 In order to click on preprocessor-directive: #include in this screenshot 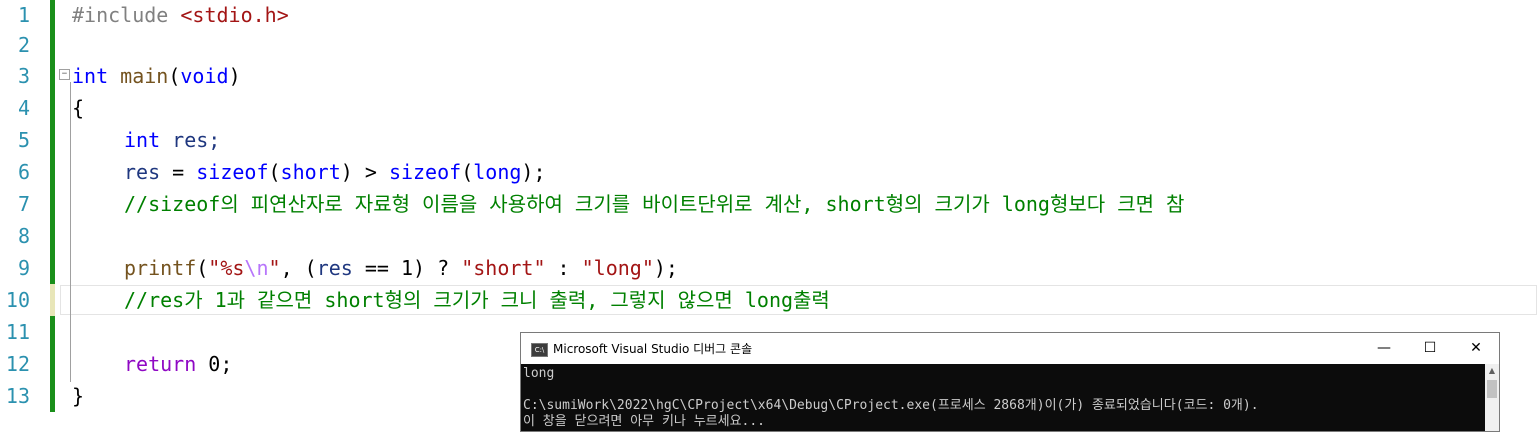, I will do `click(120, 15)`.